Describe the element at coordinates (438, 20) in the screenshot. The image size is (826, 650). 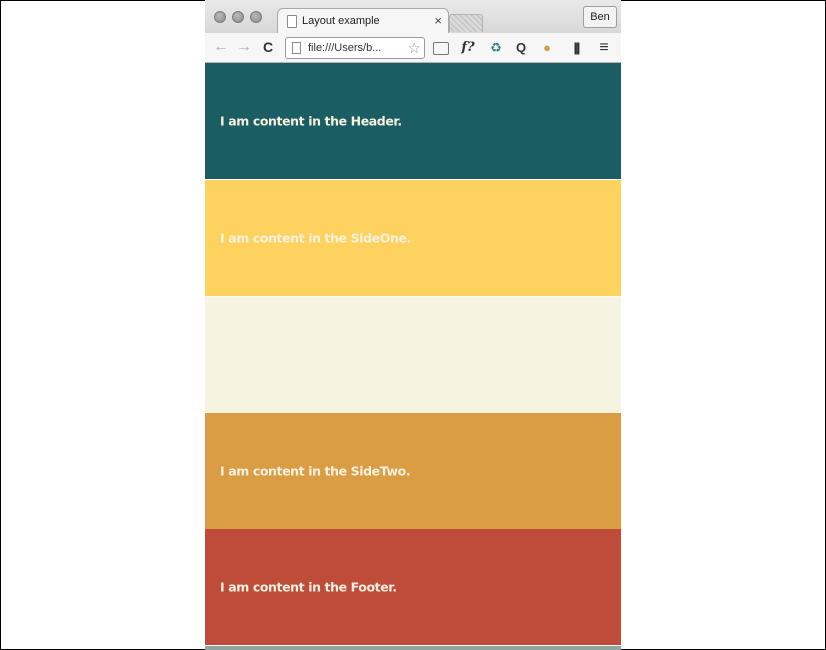
I see `close-tab-icon: ×` at that location.